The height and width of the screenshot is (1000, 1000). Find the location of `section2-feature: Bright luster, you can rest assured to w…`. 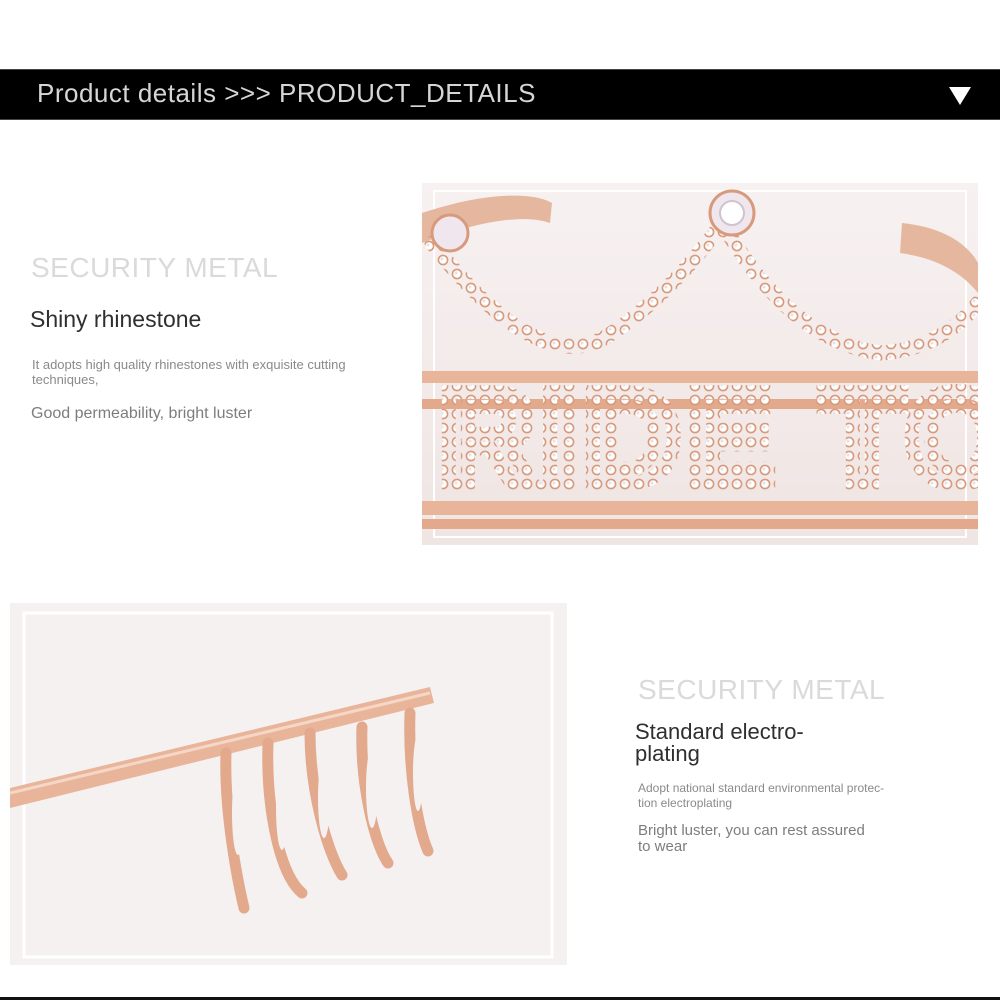

section2-feature: Bright luster, you can rest assured to w… is located at coordinates (751, 838).